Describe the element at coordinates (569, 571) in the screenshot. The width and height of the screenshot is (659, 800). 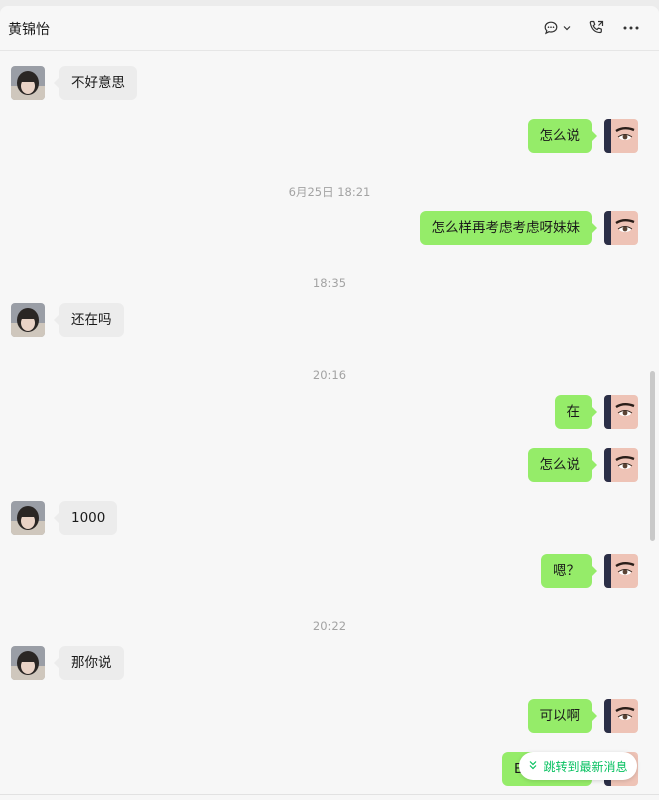
I see `message-bubble: 嗯？` at that location.